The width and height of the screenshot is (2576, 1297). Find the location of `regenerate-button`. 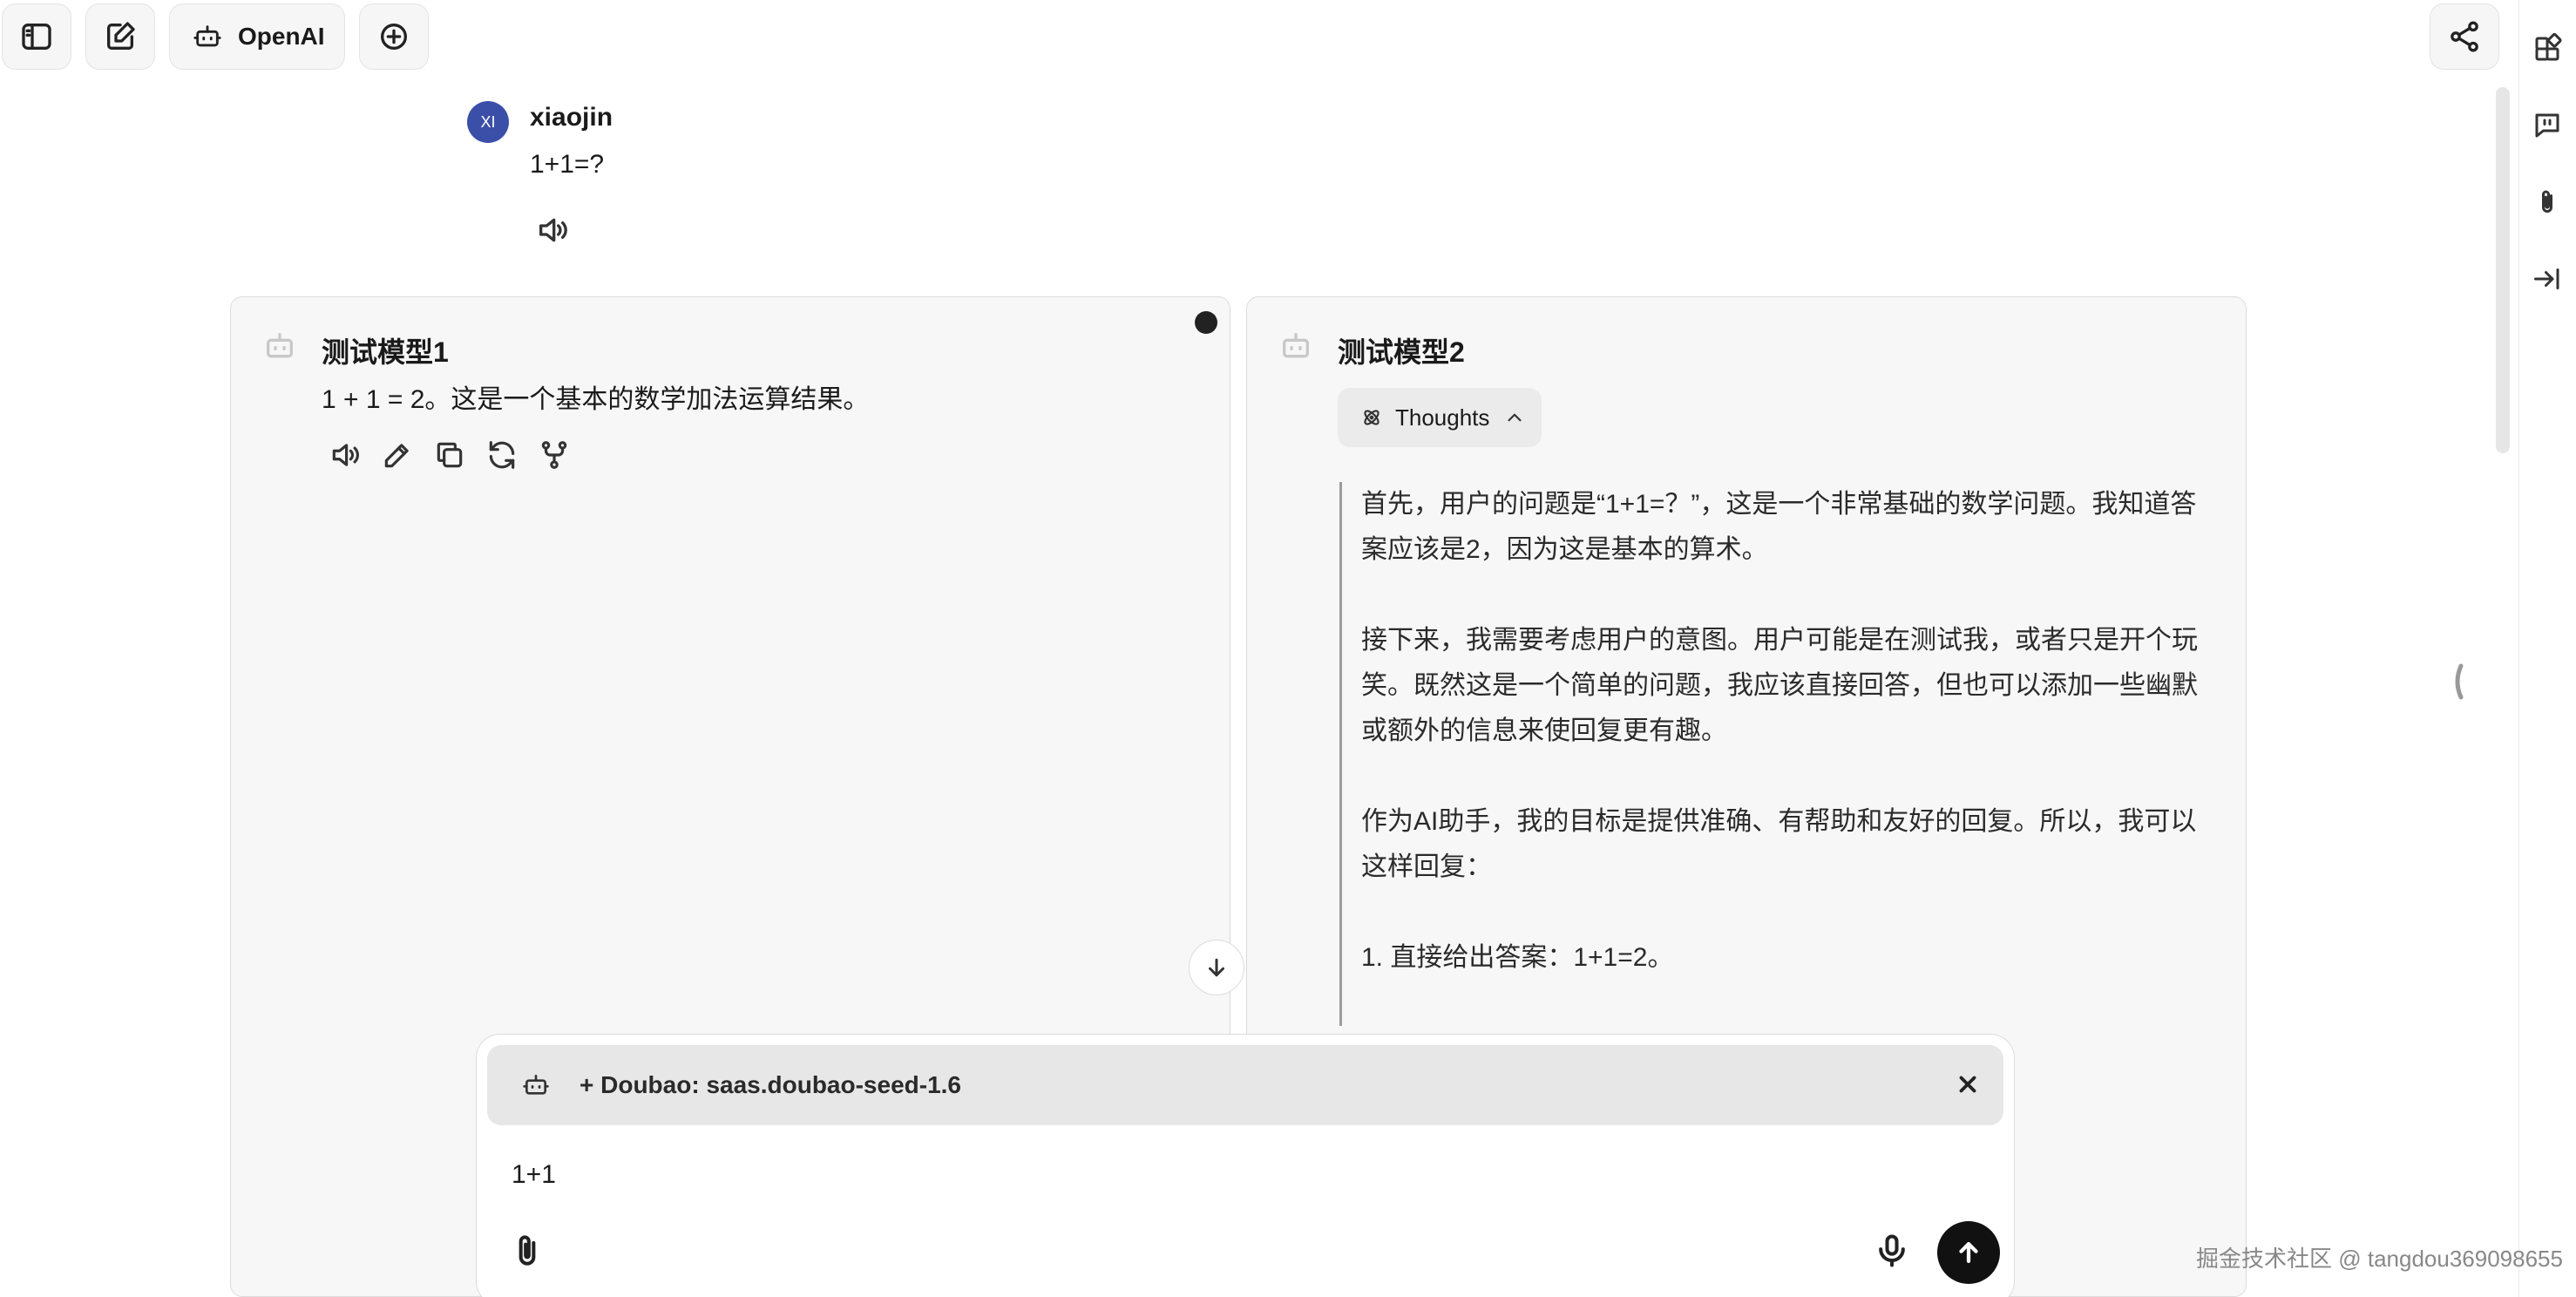

regenerate-button is located at coordinates (502, 455).